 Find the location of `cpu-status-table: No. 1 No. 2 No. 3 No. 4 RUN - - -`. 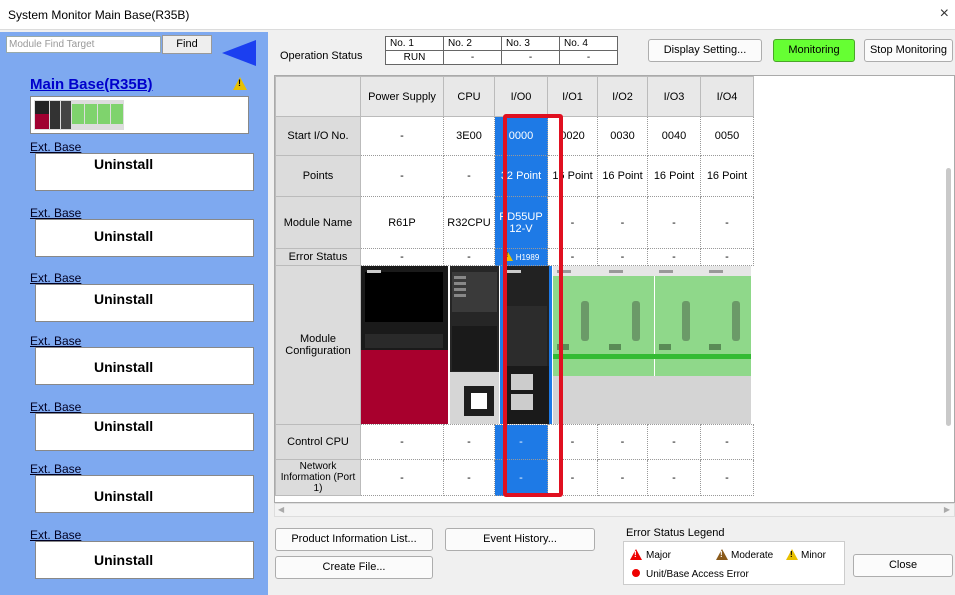

cpu-status-table: No. 1 No. 2 No. 3 No. 4 RUN - - - is located at coordinates (501, 50).